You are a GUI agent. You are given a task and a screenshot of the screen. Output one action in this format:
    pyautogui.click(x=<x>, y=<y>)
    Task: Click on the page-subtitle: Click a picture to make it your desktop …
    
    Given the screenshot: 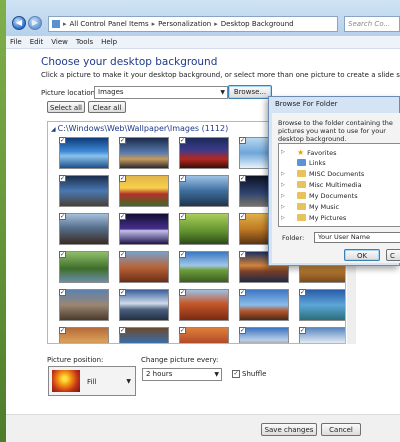 What is the action you would take?
    pyautogui.click(x=220, y=75)
    